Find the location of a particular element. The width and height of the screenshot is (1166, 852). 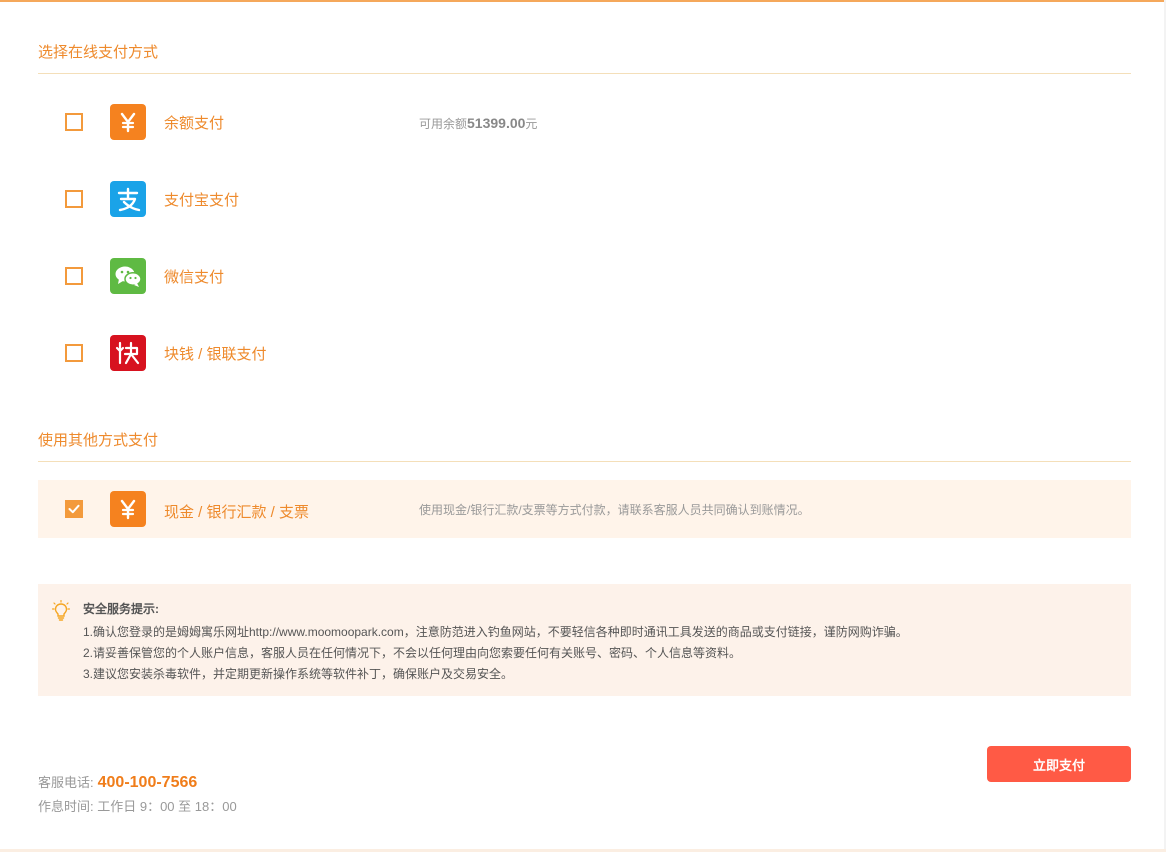

alipay-checkbox is located at coordinates (74, 199).